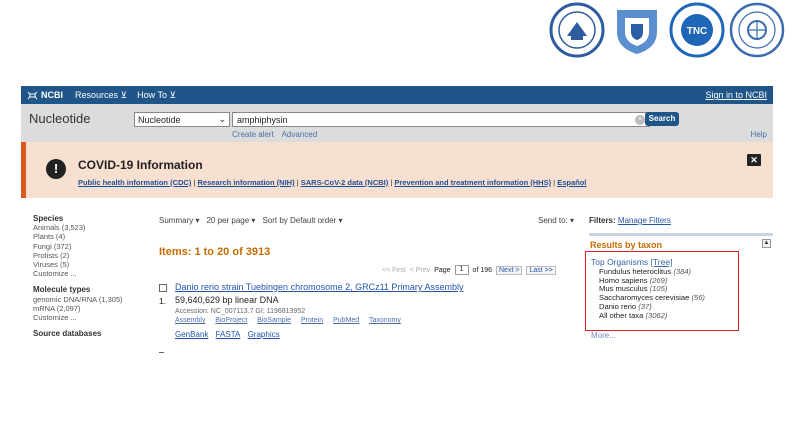 Image resolution: width=793 pixels, height=446 pixels. I want to click on biosample-link: BioSample, so click(274, 320).